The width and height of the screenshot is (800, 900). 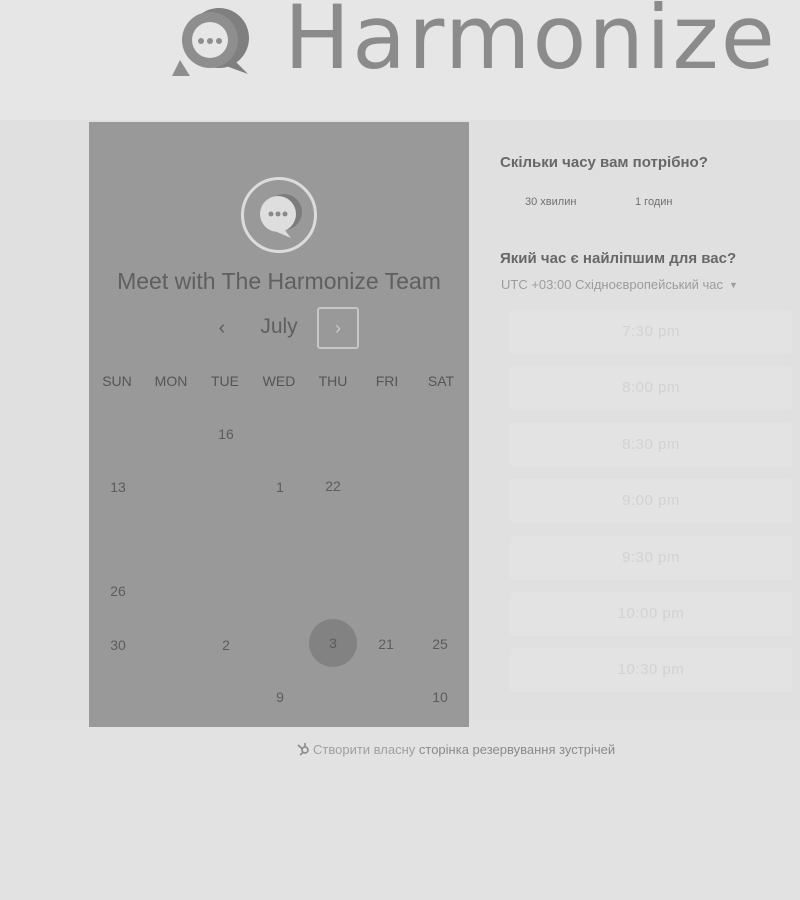 What do you see at coordinates (364, 749) in the screenshot?
I see `footer-prefix: Створити власну` at bounding box center [364, 749].